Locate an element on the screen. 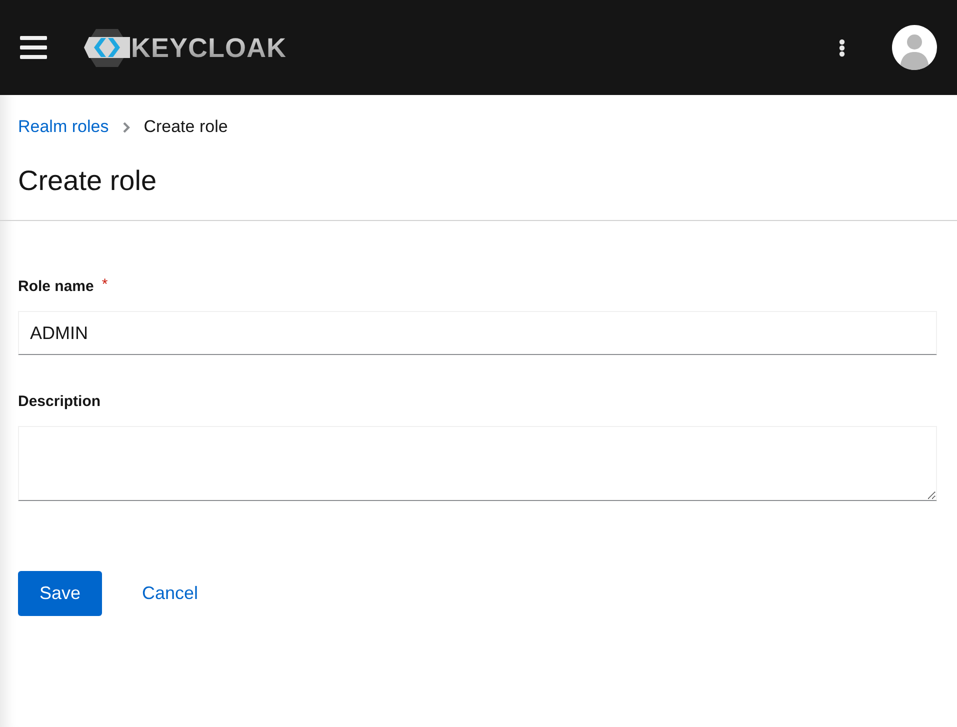  breadcrumb-link: Realm roles is located at coordinates (63, 127).